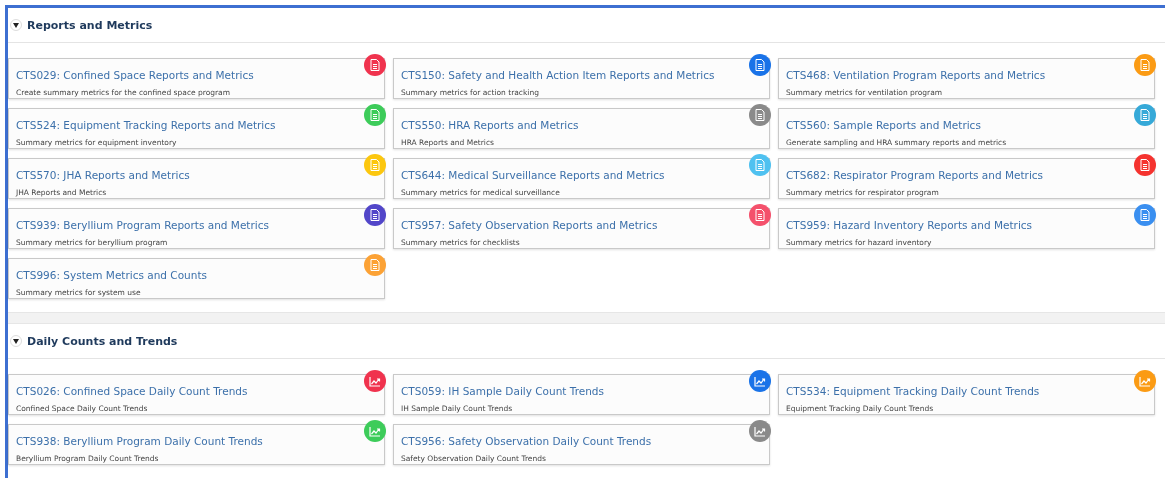 The height and width of the screenshot is (478, 1165). What do you see at coordinates (146, 125) in the screenshot?
I see `report-link: CTS524: Equipment Tracking Reports and Metrics` at bounding box center [146, 125].